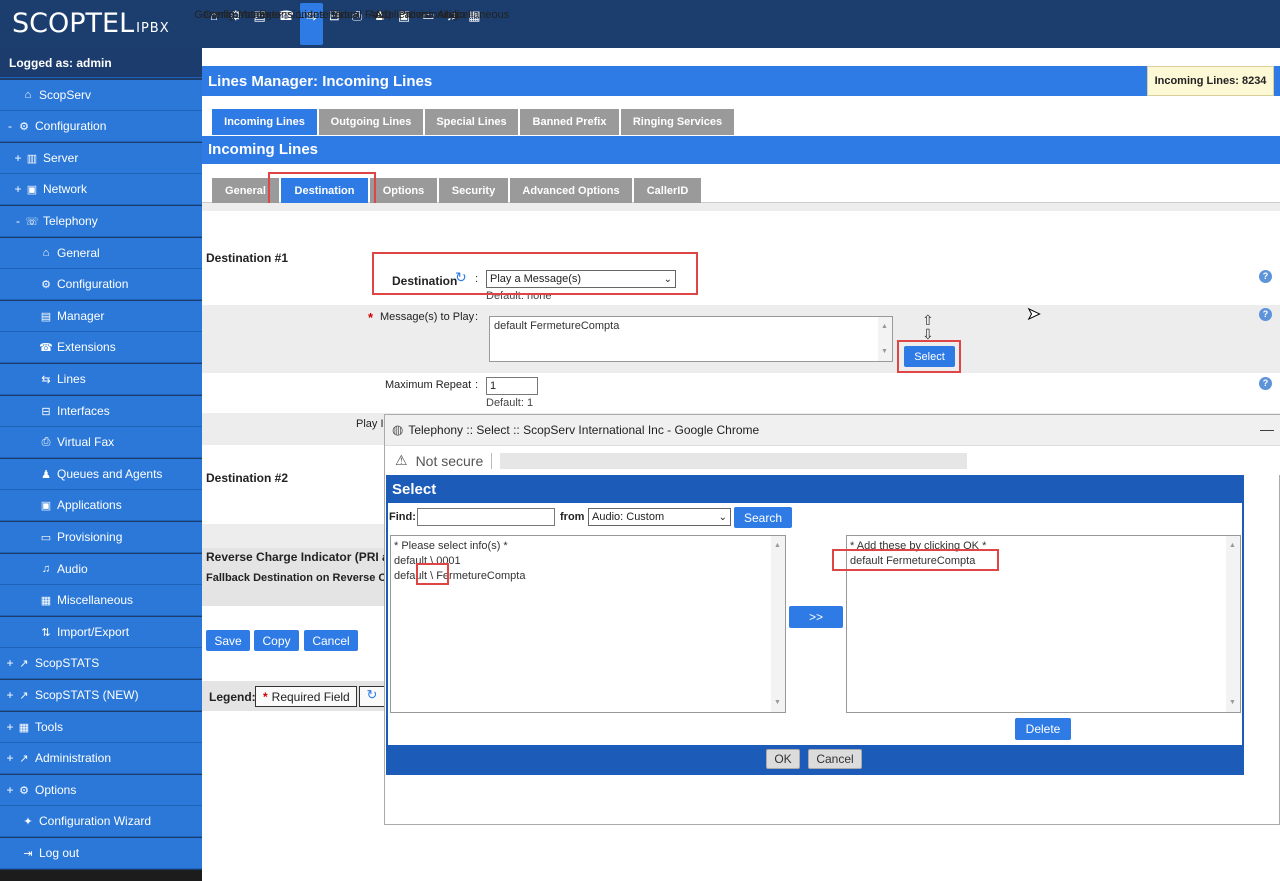  I want to click on copy-button: Copy, so click(276, 640).